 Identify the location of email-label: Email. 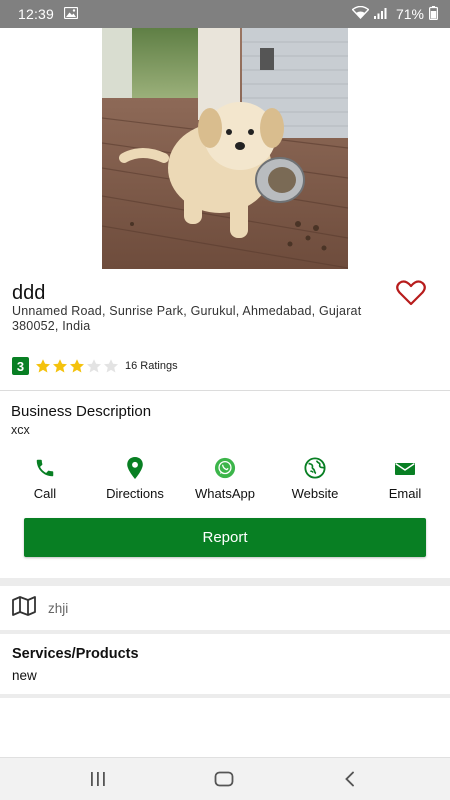
(405, 493).